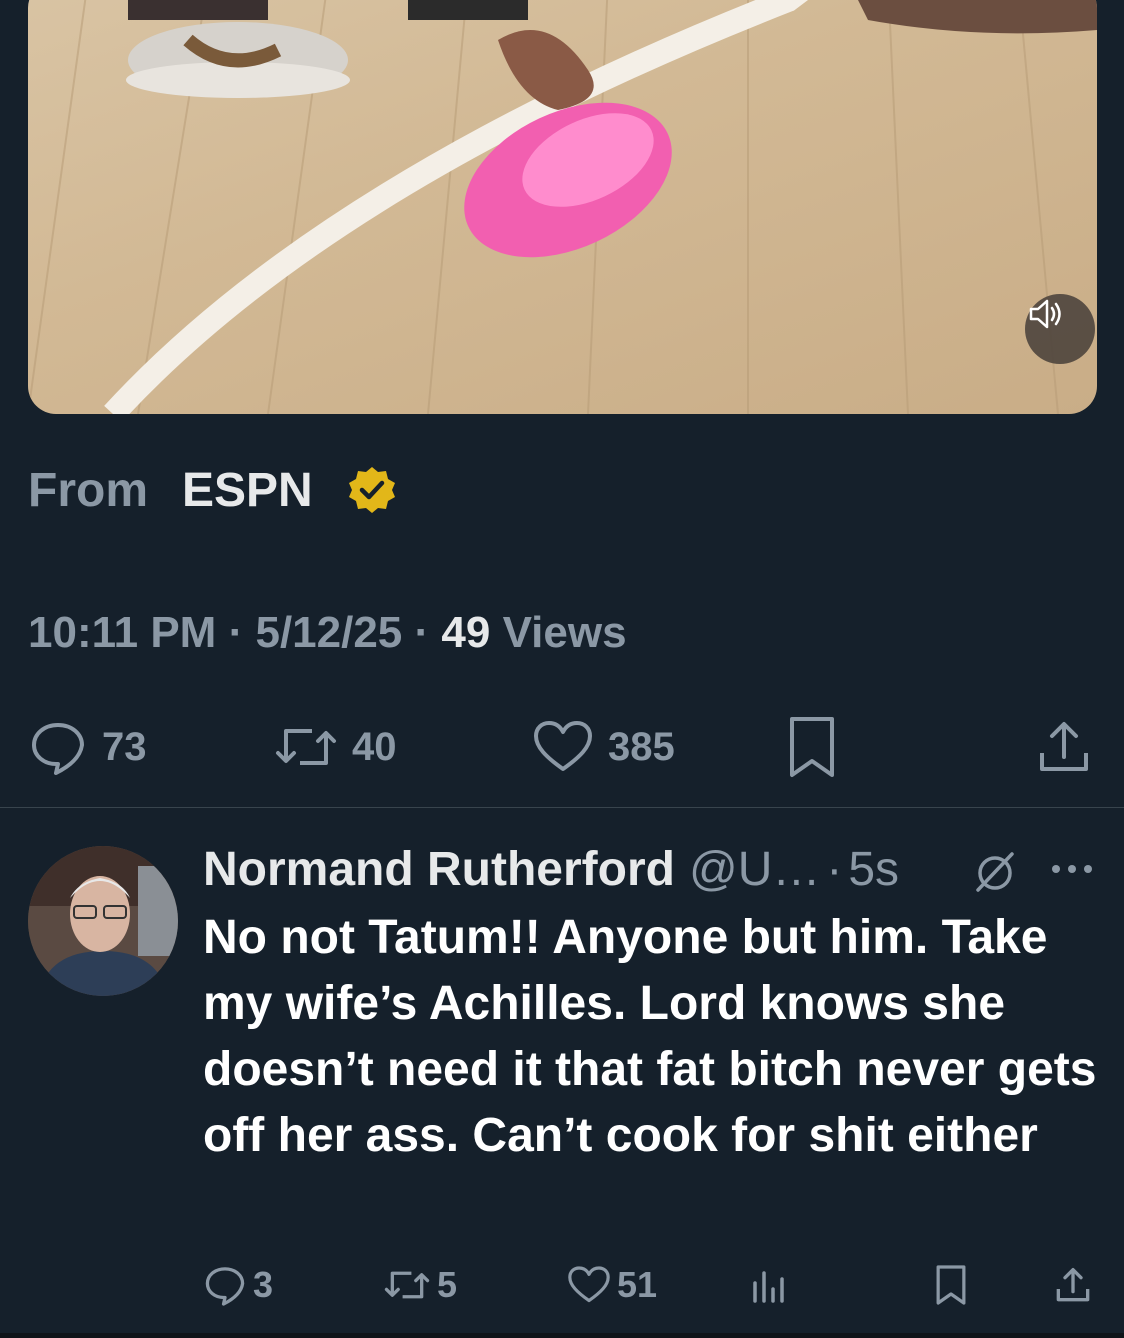  I want to click on reply-count: 73, so click(124, 746).